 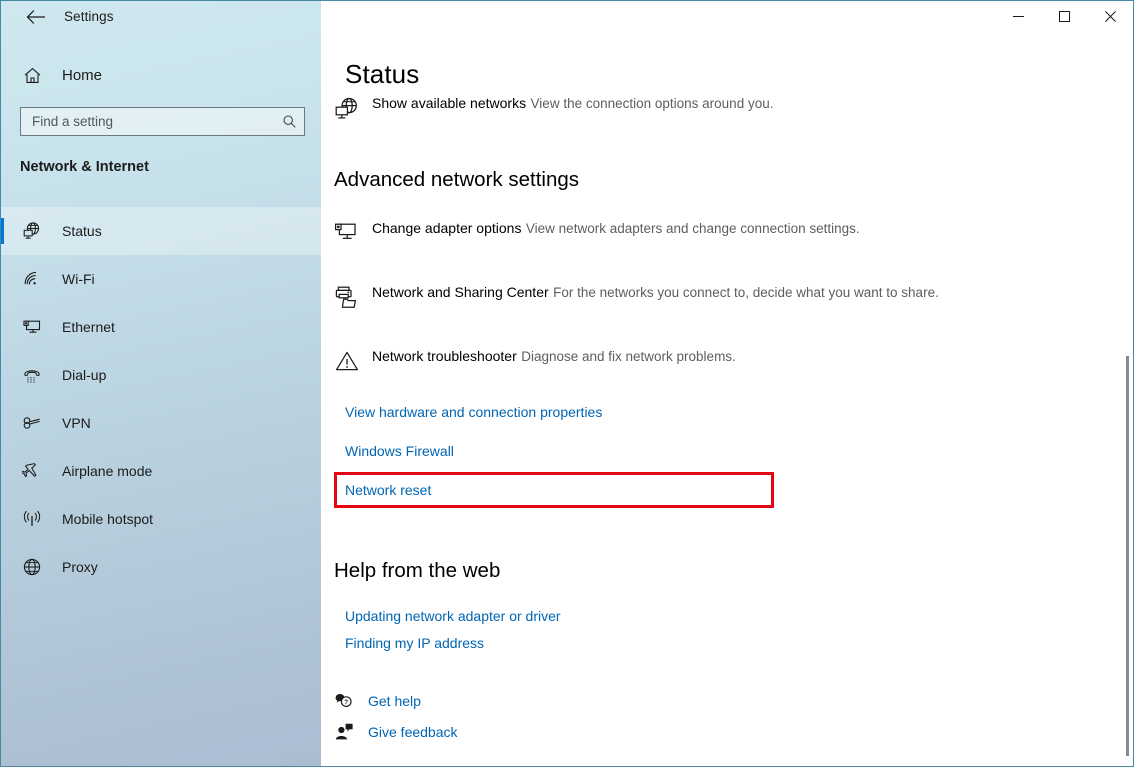 What do you see at coordinates (161, 327) in the screenshot?
I see `sidebar-item-ethernet: Ethernet` at bounding box center [161, 327].